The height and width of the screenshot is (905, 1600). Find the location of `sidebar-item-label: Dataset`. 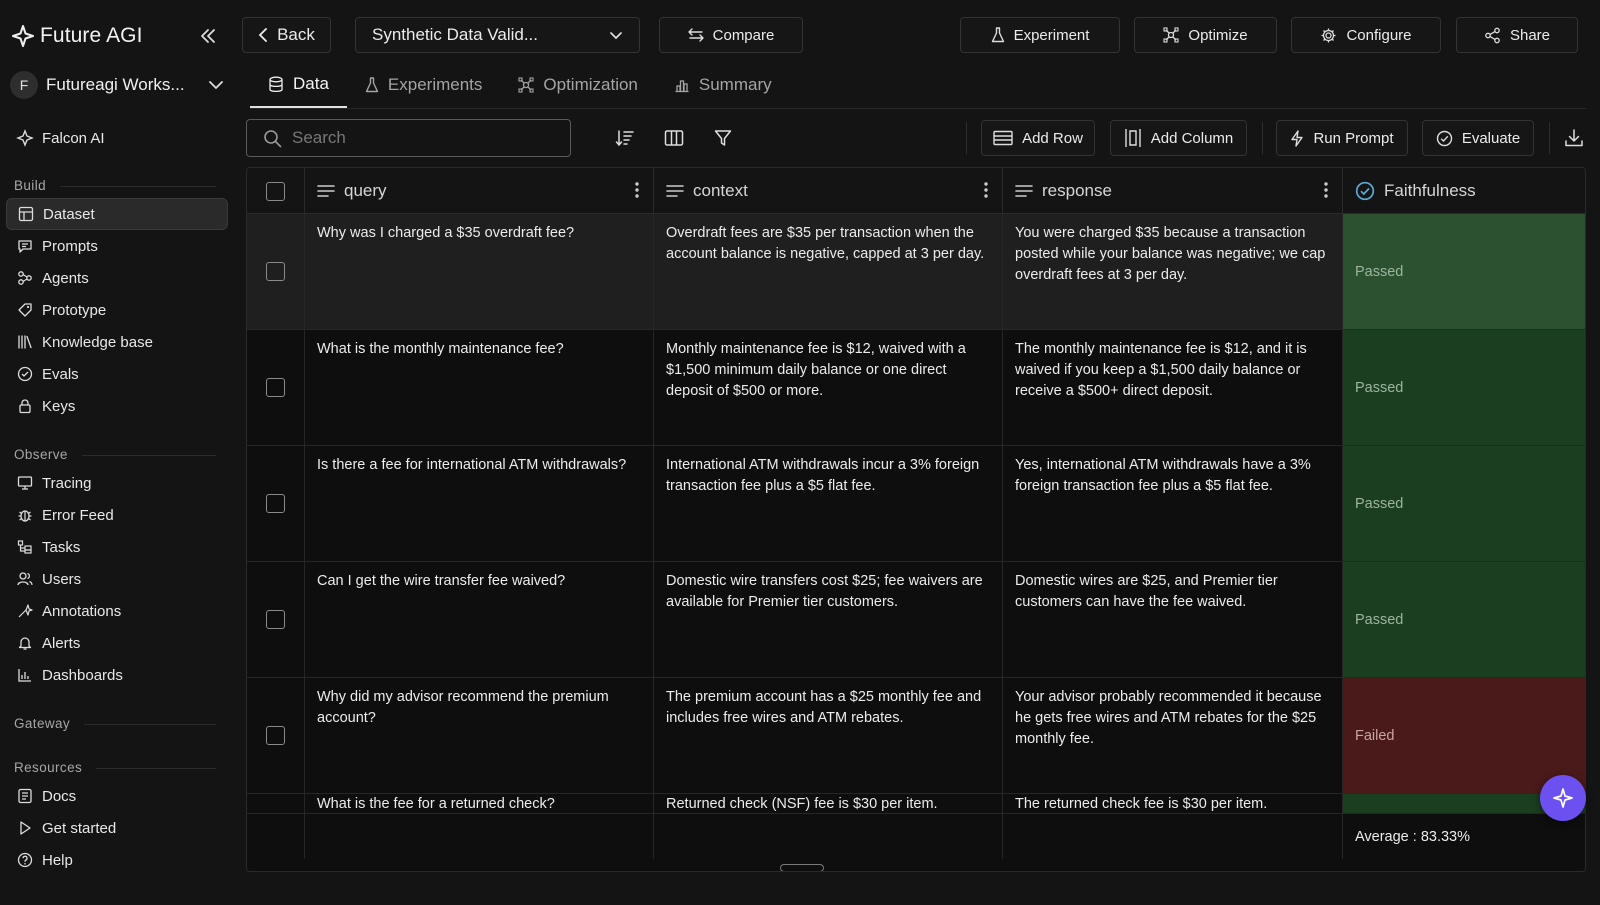

sidebar-item-label: Dataset is located at coordinates (69, 214).